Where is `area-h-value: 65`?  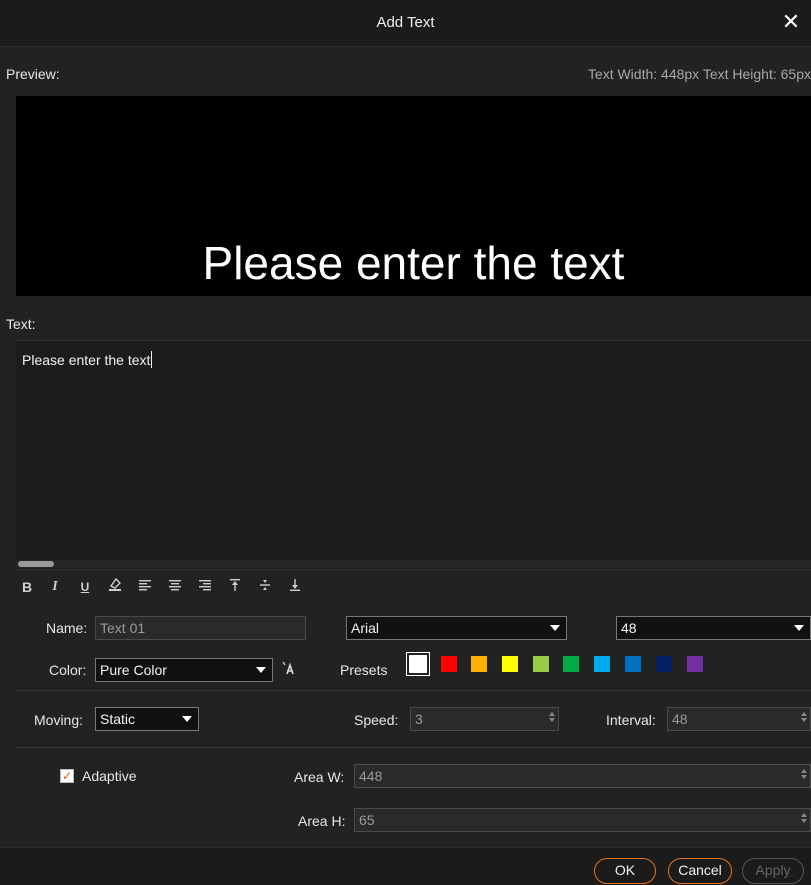 area-h-value: 65 is located at coordinates (367, 820).